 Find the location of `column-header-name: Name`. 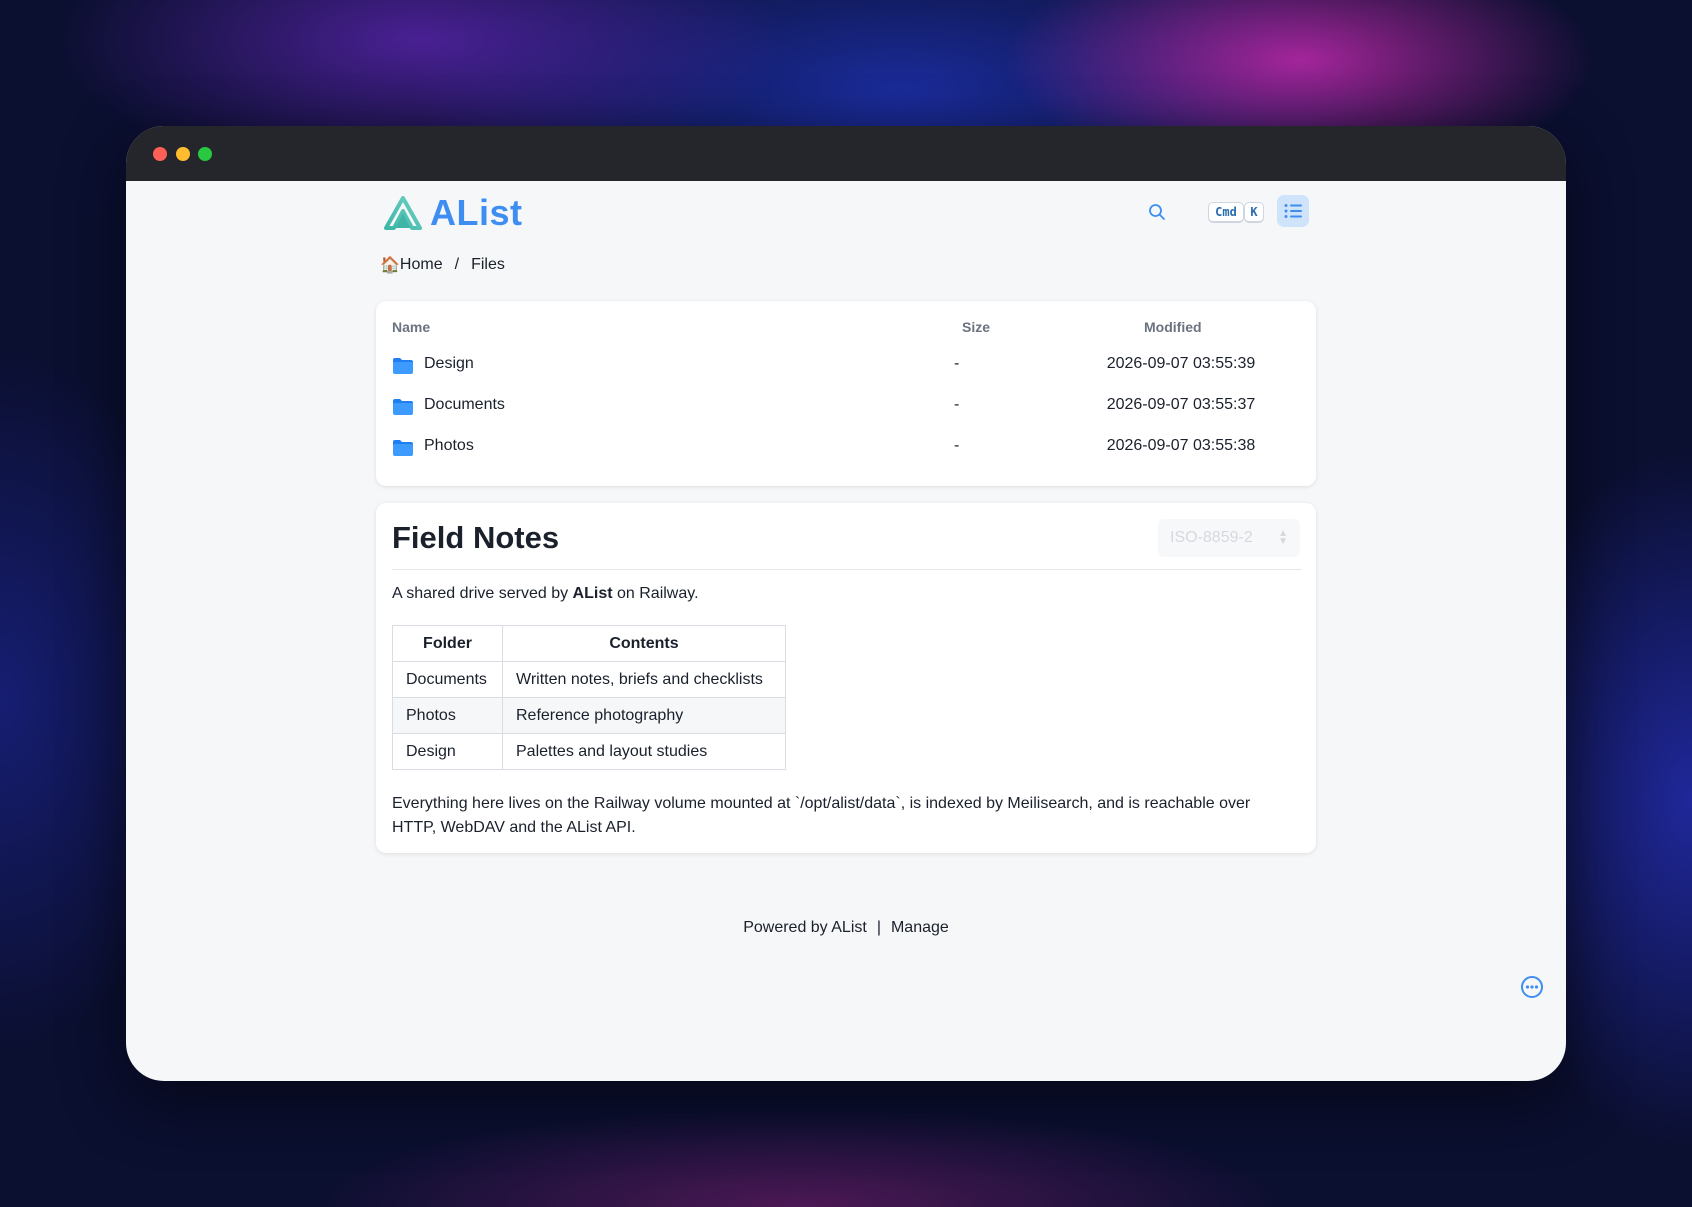

column-header-name: Name is located at coordinates (411, 327).